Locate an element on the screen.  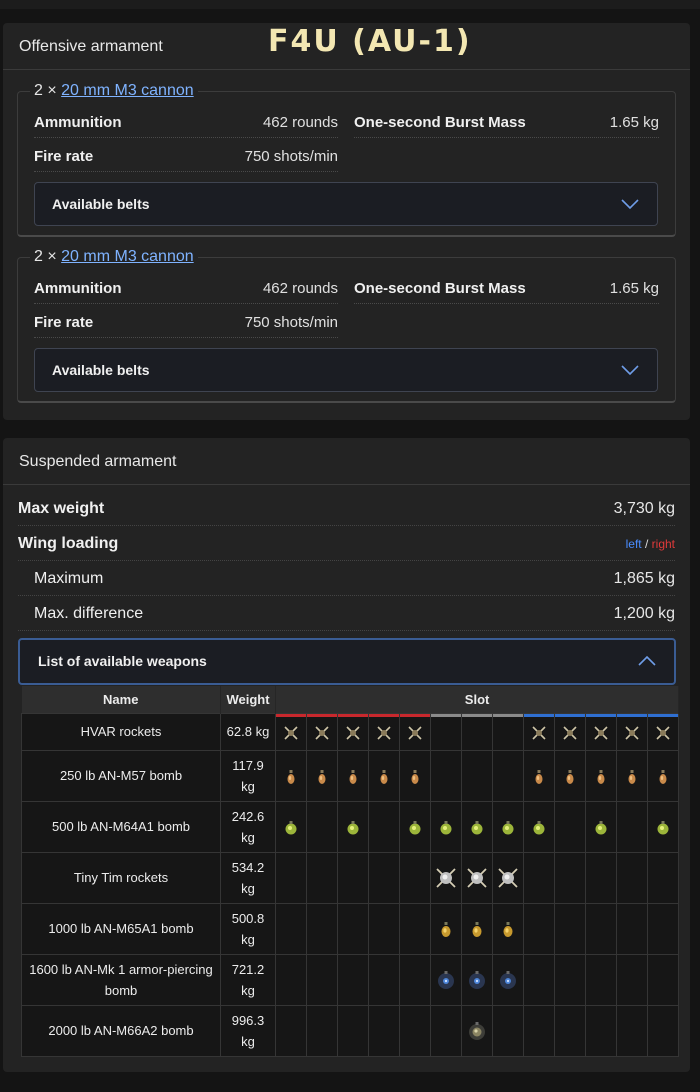
left-label: left is located at coordinates (633, 544).